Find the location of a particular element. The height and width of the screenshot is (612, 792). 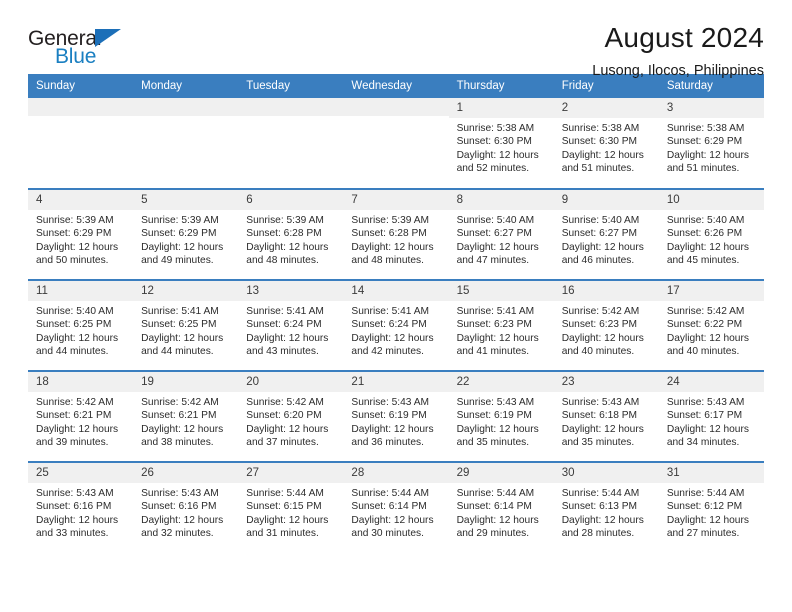

logo-text-blue: Blue is located at coordinates (76, 56).